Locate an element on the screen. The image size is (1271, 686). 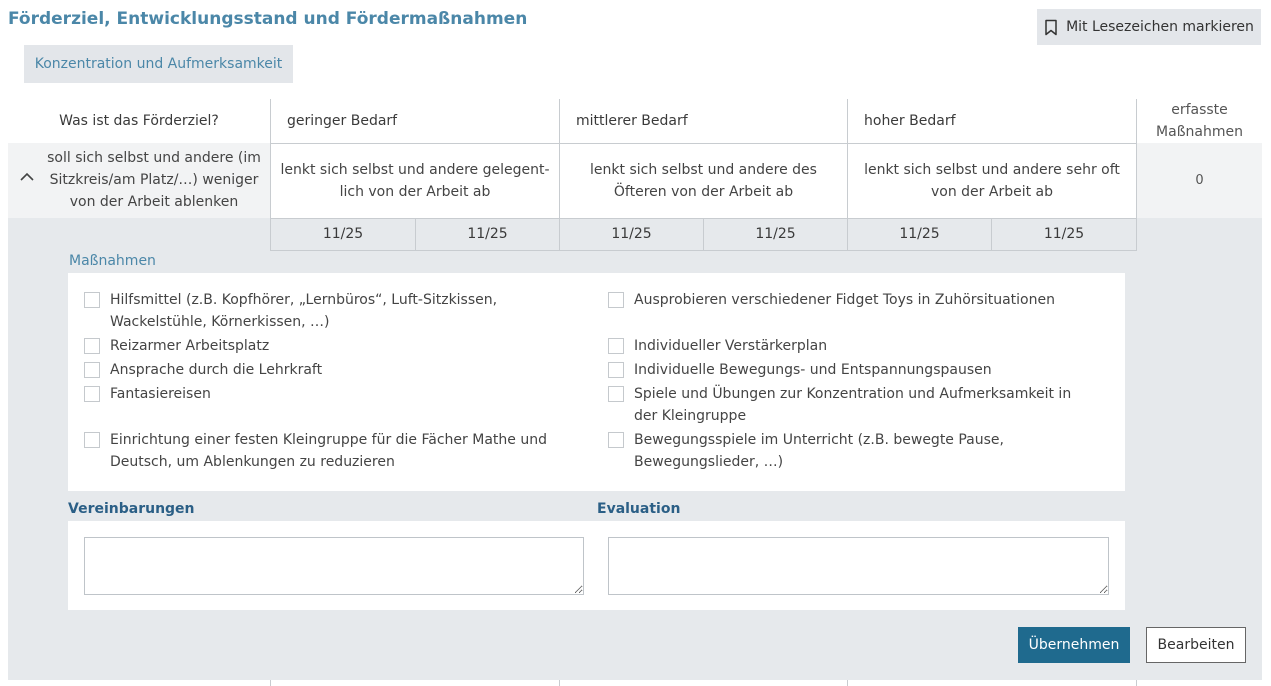
goal-column-header: Was ist das Förderziel? is located at coordinates (139, 121).